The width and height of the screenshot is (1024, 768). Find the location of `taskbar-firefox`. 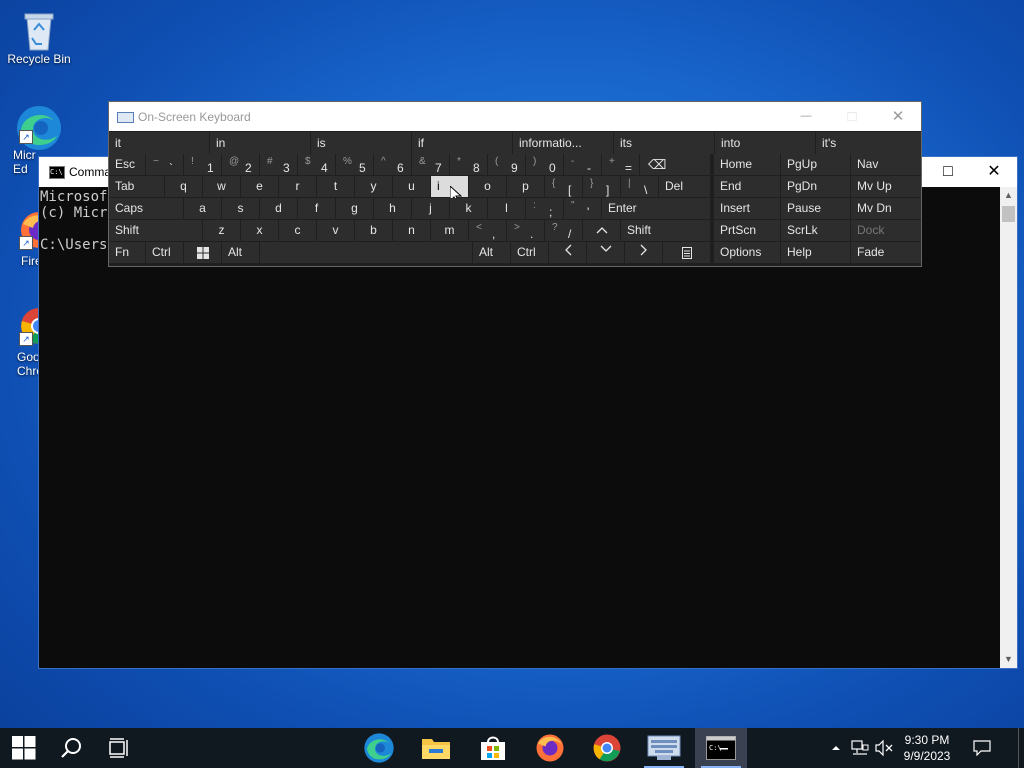

taskbar-firefox is located at coordinates (550, 748).